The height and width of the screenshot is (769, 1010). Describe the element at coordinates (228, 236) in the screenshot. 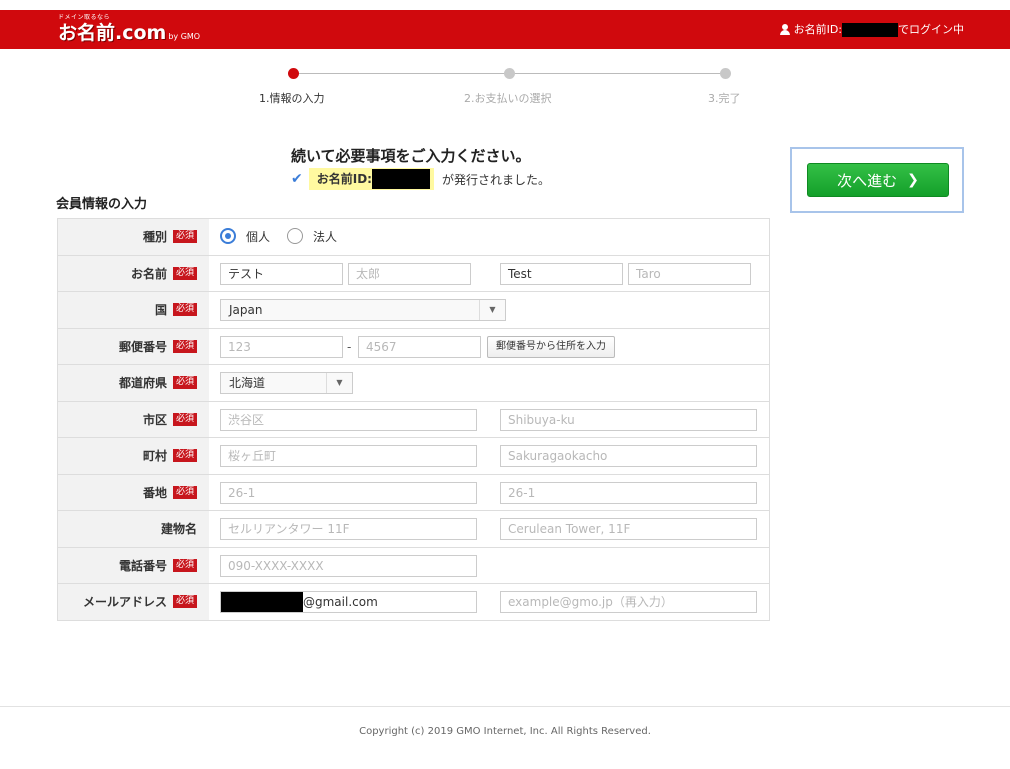

I see `type-individual-radio` at that location.